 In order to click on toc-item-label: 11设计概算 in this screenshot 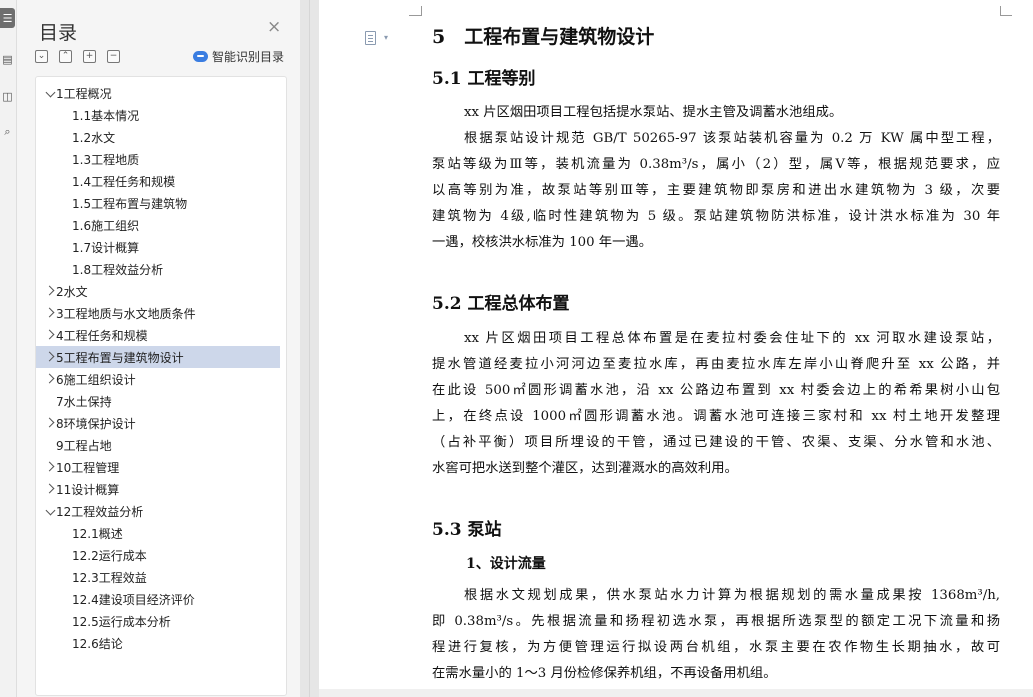, I will do `click(88, 489)`.